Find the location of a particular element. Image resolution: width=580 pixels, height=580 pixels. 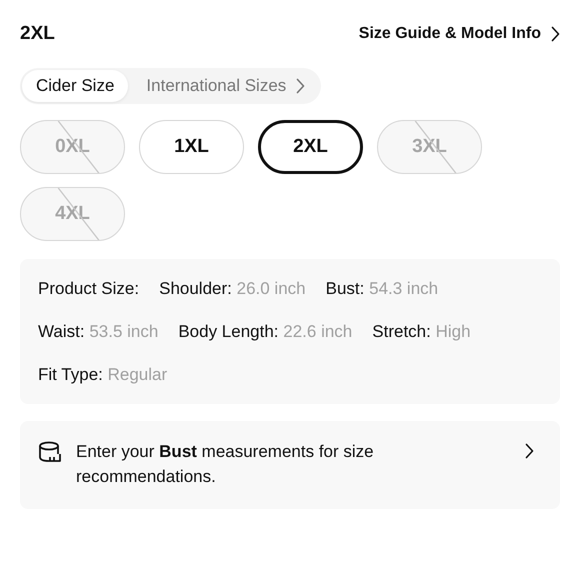

size-option: 2XL is located at coordinates (310, 147).